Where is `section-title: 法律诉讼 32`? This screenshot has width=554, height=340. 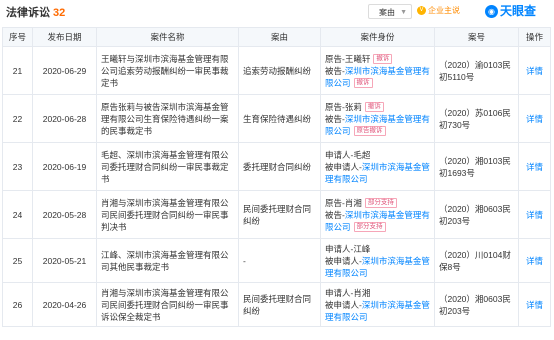
section-title: 法律诉讼 32 is located at coordinates (36, 13).